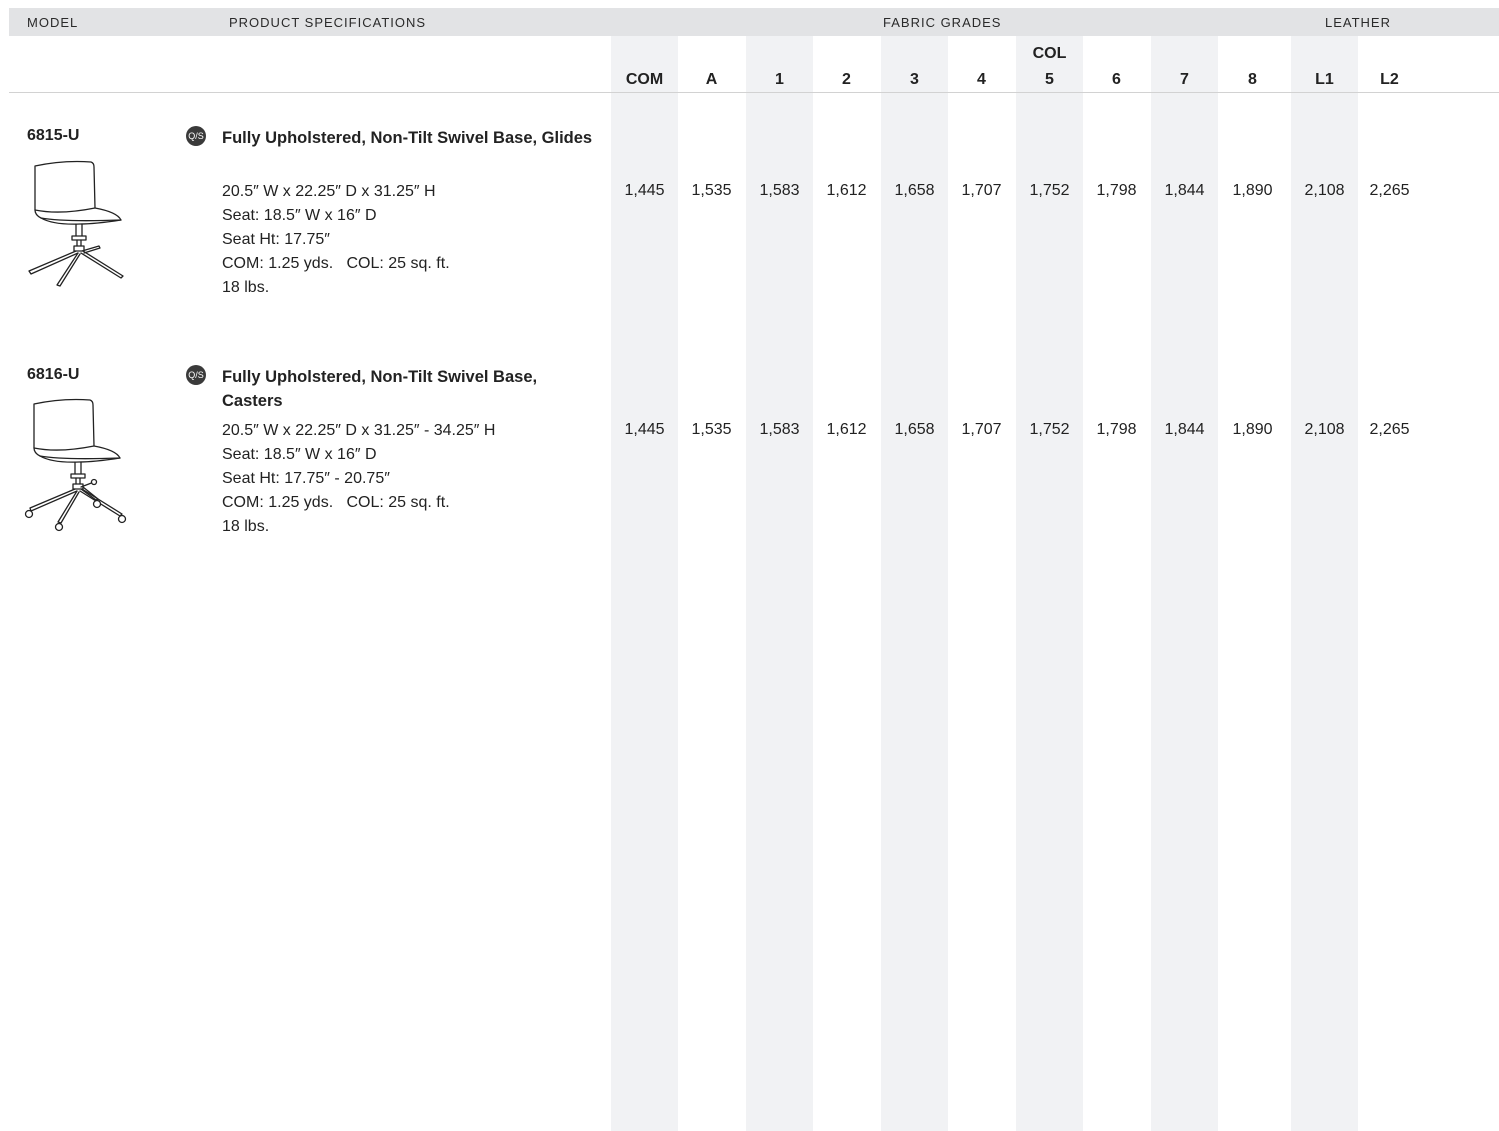 The height and width of the screenshot is (1131, 1499). Describe the element at coordinates (53, 135) in the screenshot. I see `model-number: 6815-U` at that location.